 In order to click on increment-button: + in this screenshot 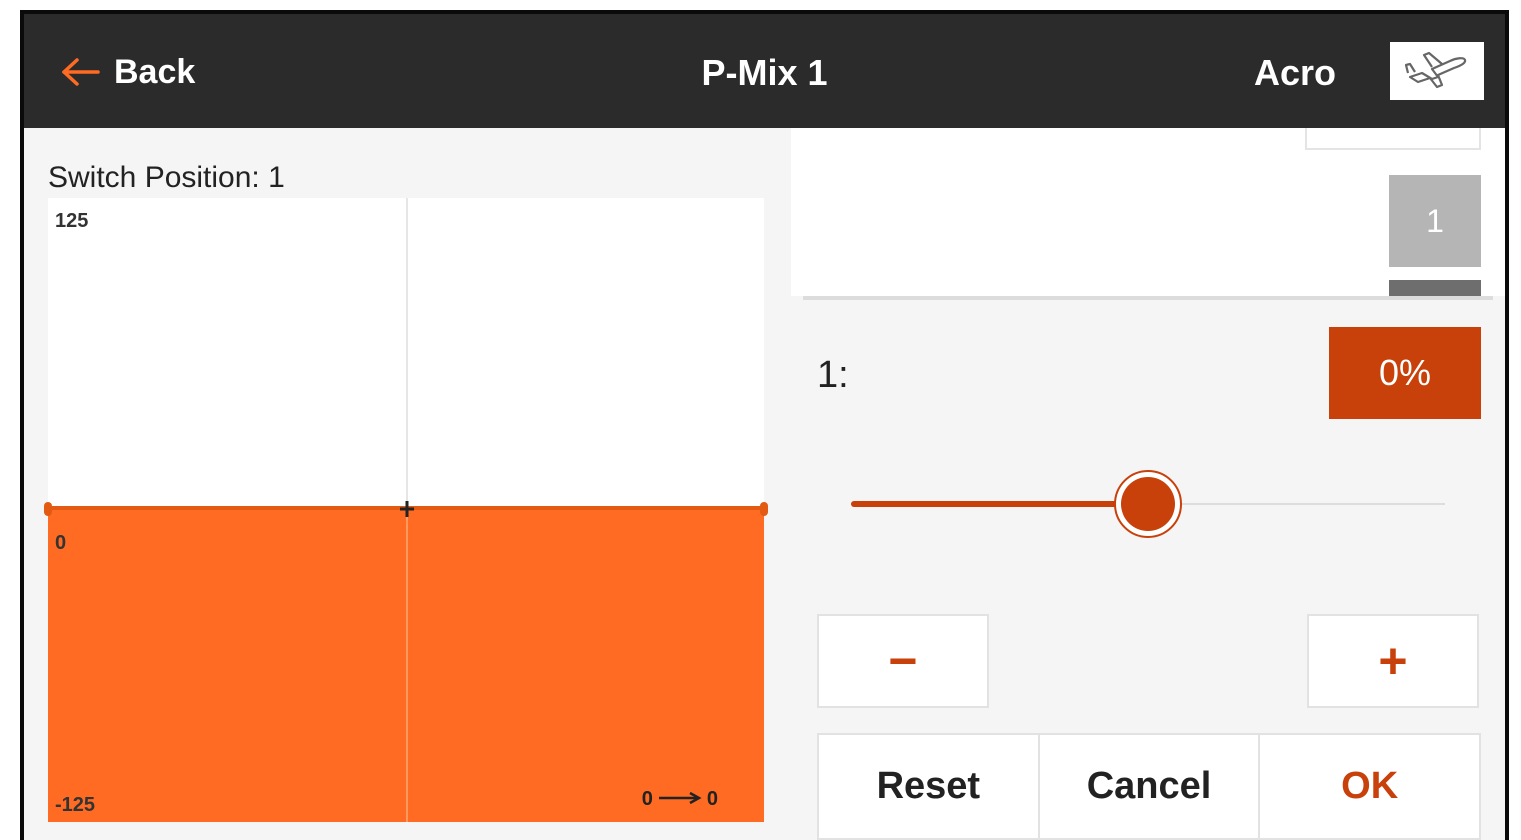, I will do `click(1393, 661)`.